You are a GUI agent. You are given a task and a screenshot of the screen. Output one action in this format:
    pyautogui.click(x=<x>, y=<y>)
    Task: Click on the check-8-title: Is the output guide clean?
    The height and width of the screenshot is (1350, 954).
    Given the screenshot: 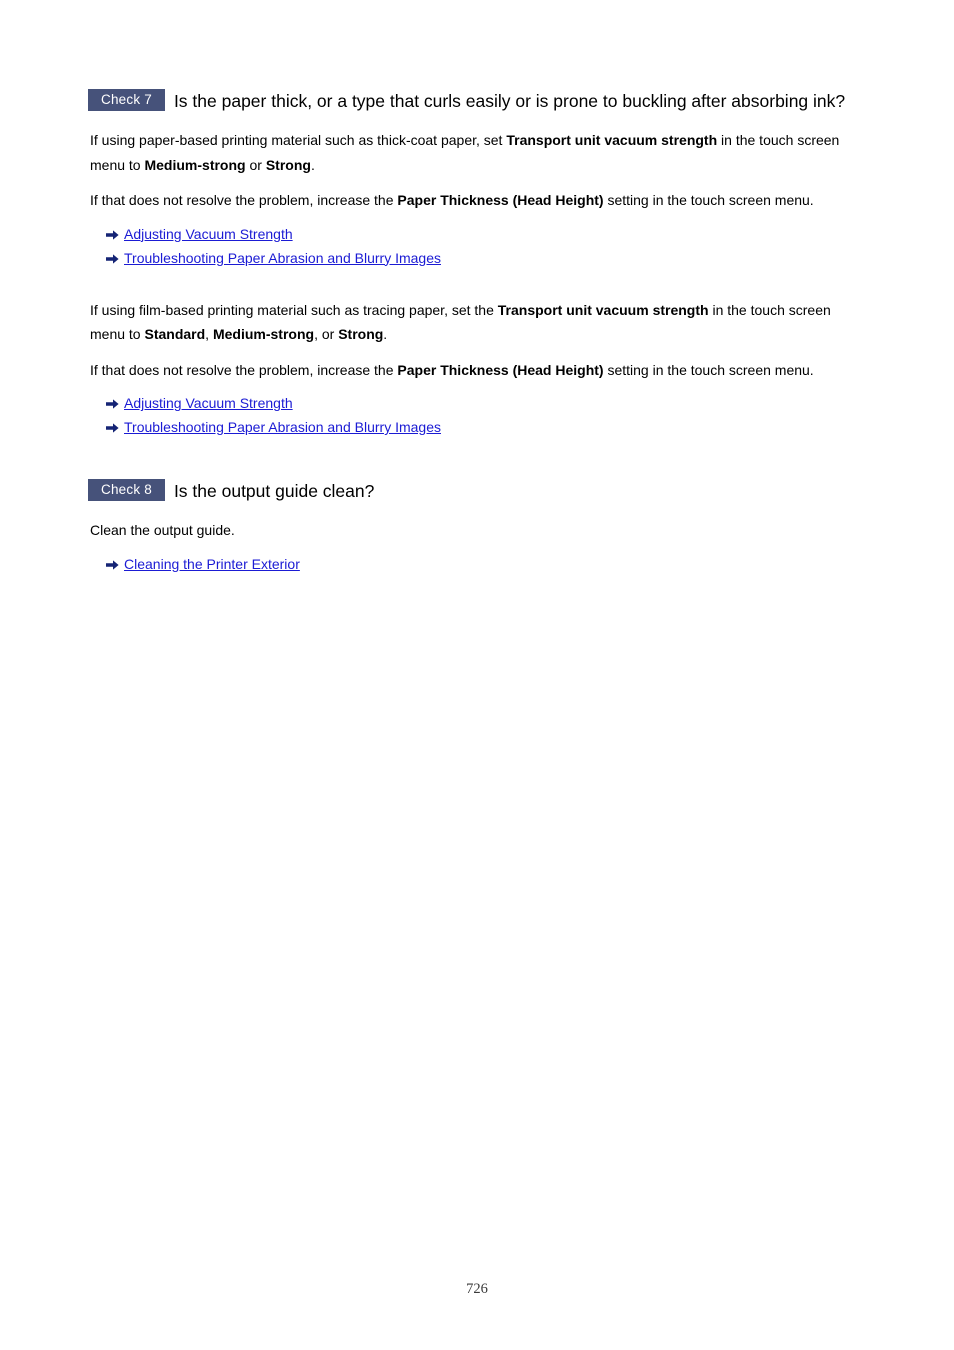 What is the action you would take?
    pyautogui.click(x=274, y=491)
    